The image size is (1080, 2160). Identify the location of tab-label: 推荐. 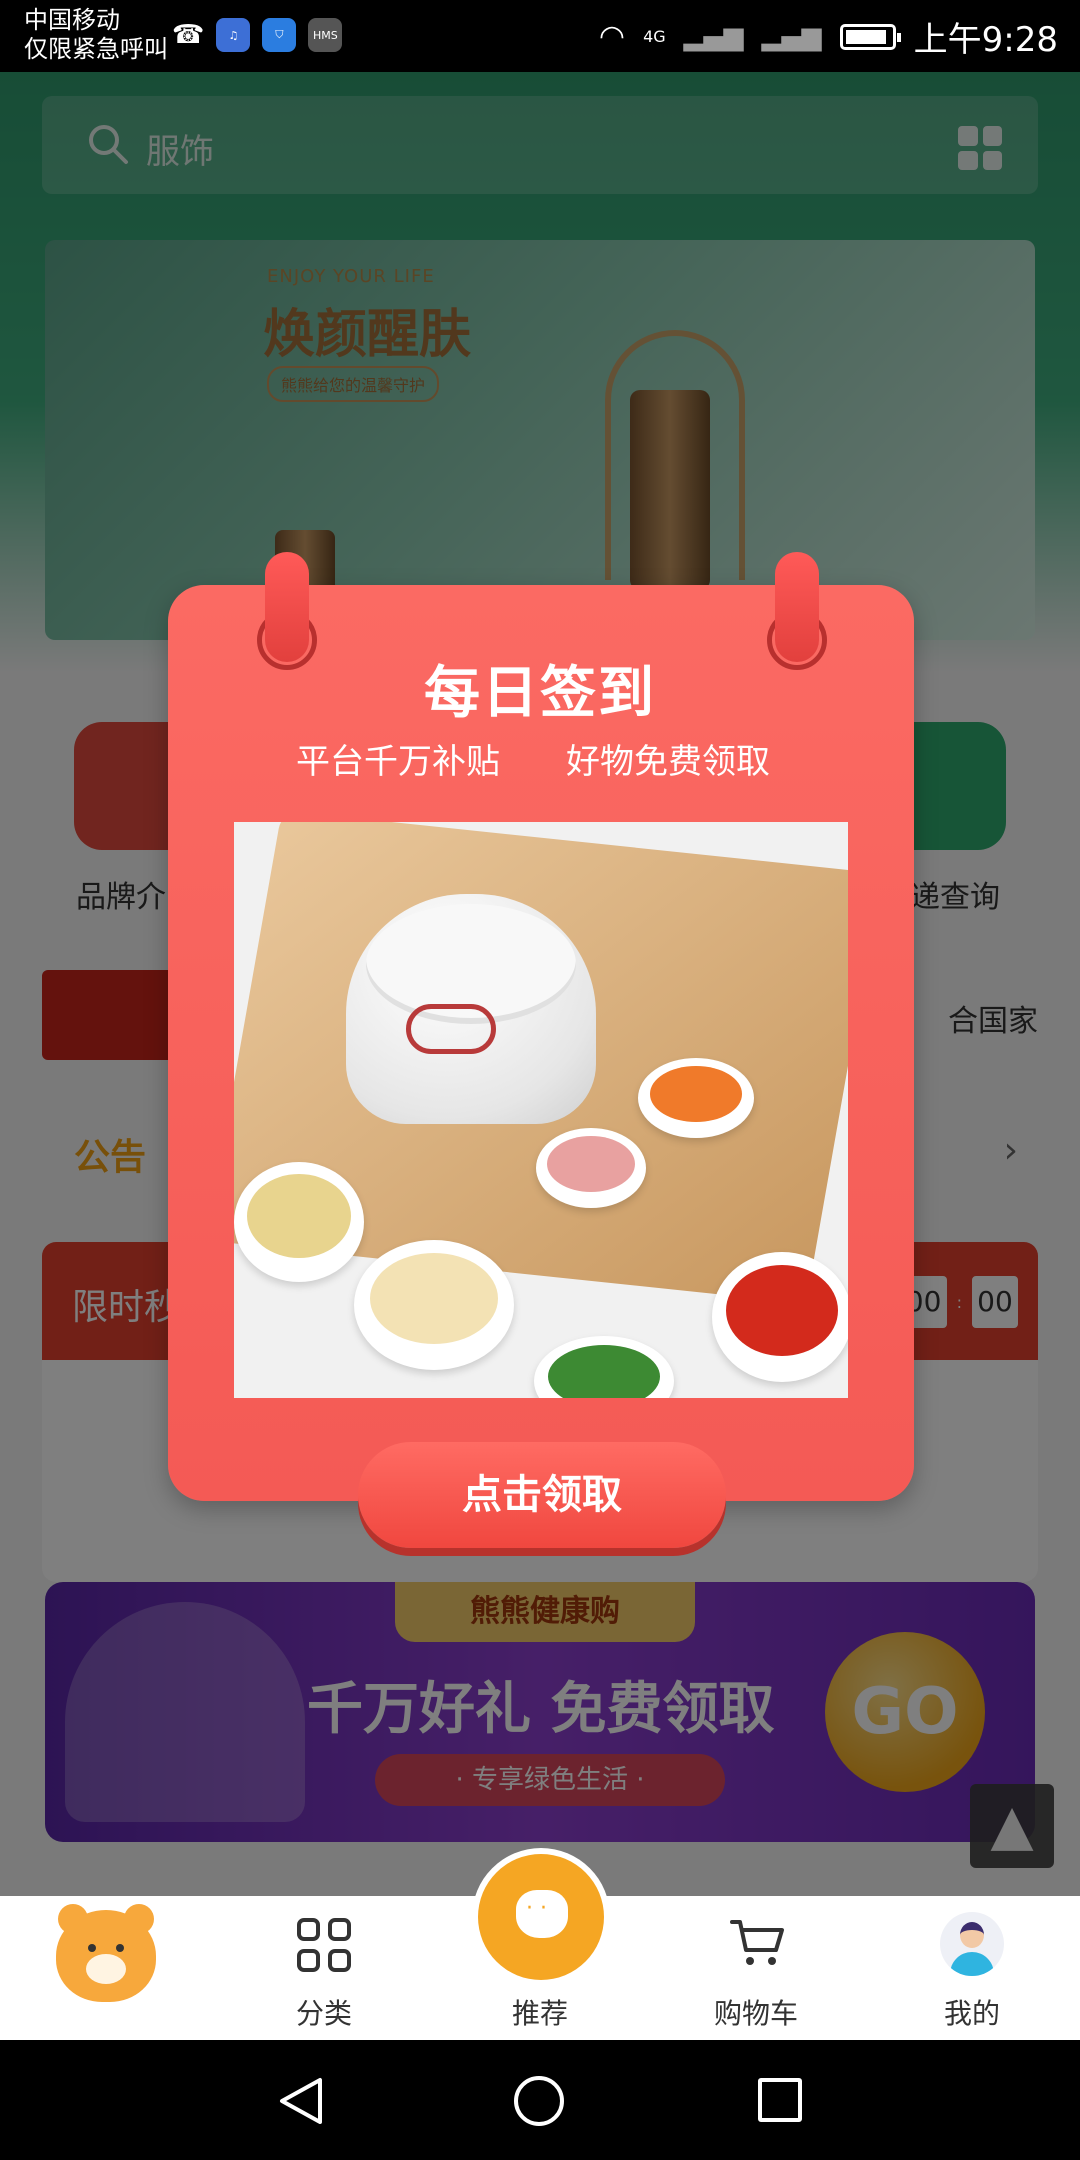
(539, 2013).